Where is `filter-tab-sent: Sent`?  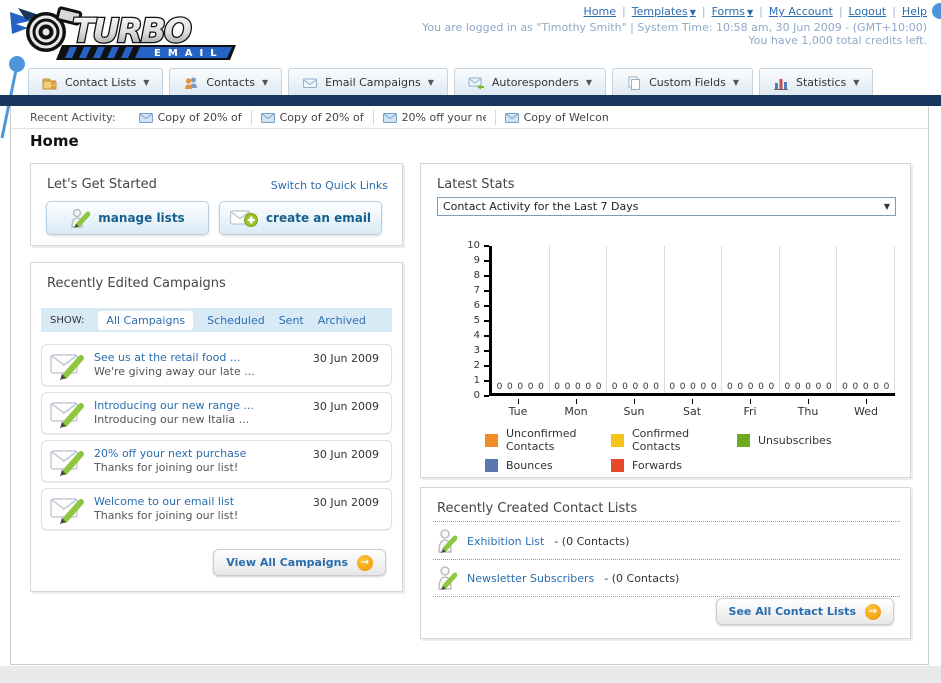
filter-tab-sent: Sent is located at coordinates (291, 320).